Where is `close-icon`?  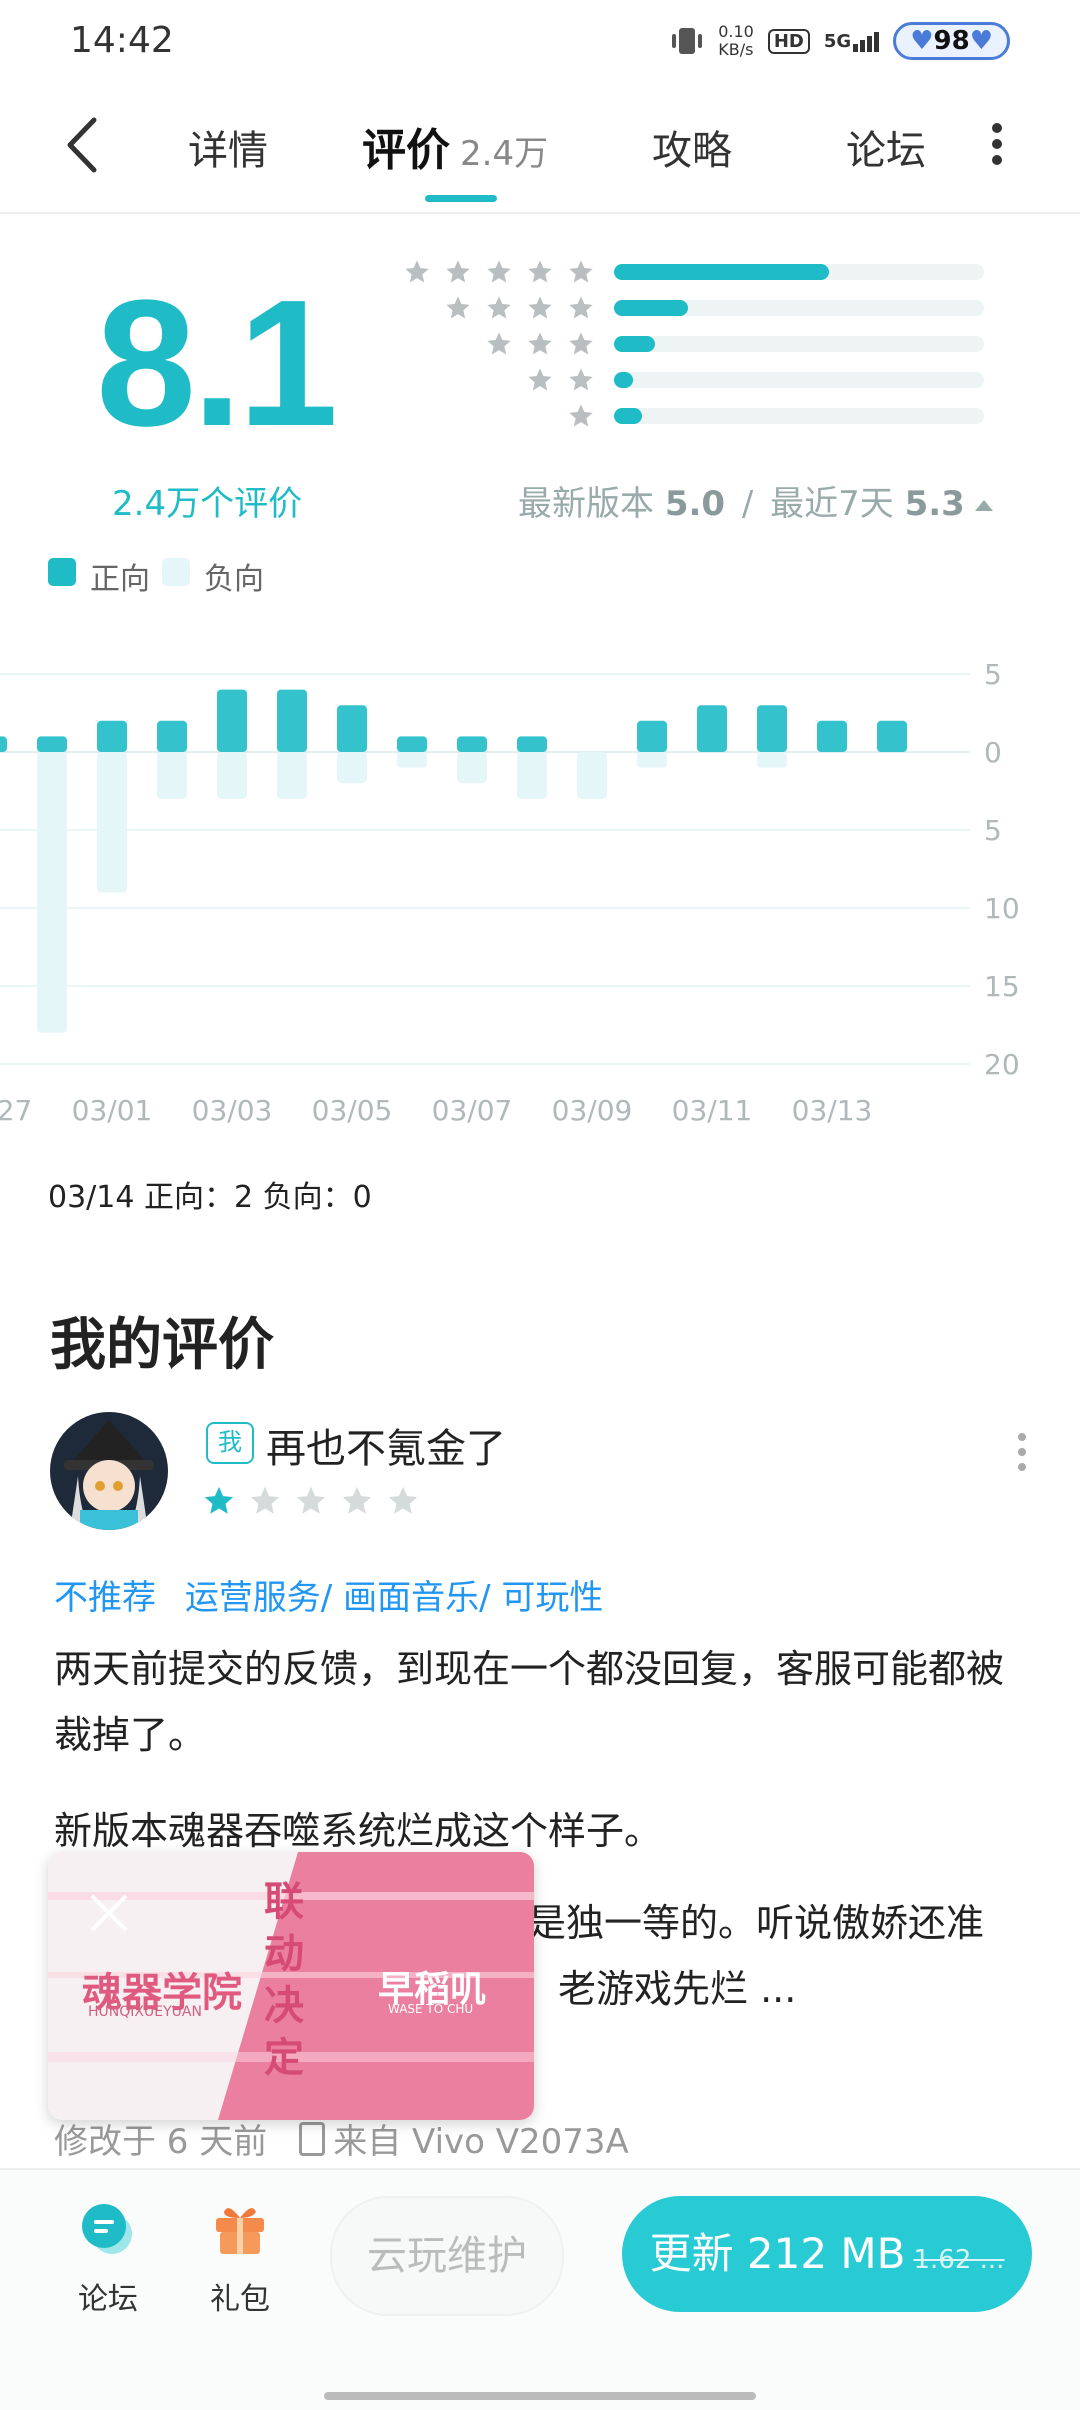 close-icon is located at coordinates (109, 1913).